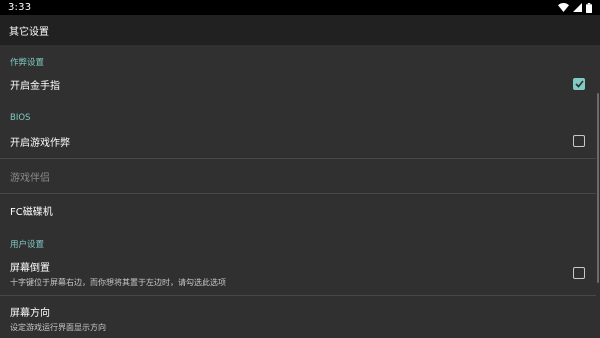 The width and height of the screenshot is (600, 338). I want to click on pref-fc-disk: FC磁碟机, so click(300, 210).